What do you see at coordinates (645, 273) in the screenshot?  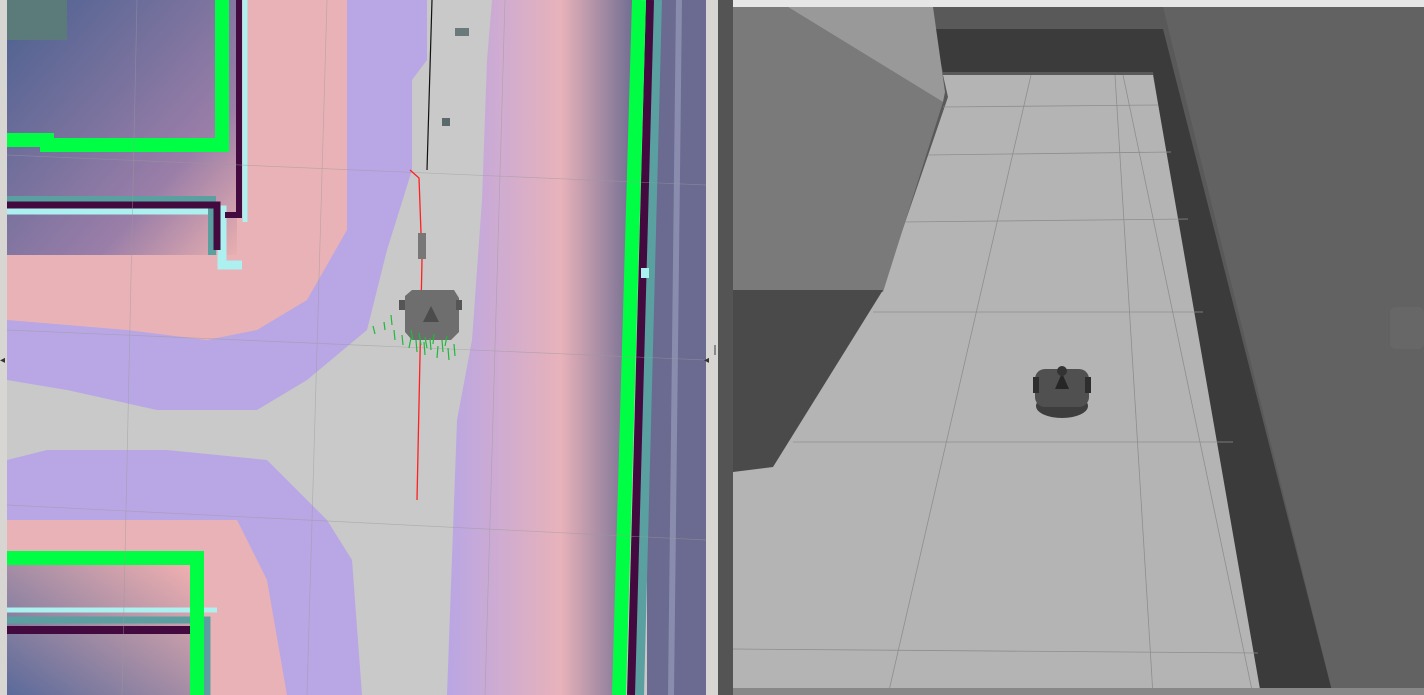 I see `unknown-cell` at bounding box center [645, 273].